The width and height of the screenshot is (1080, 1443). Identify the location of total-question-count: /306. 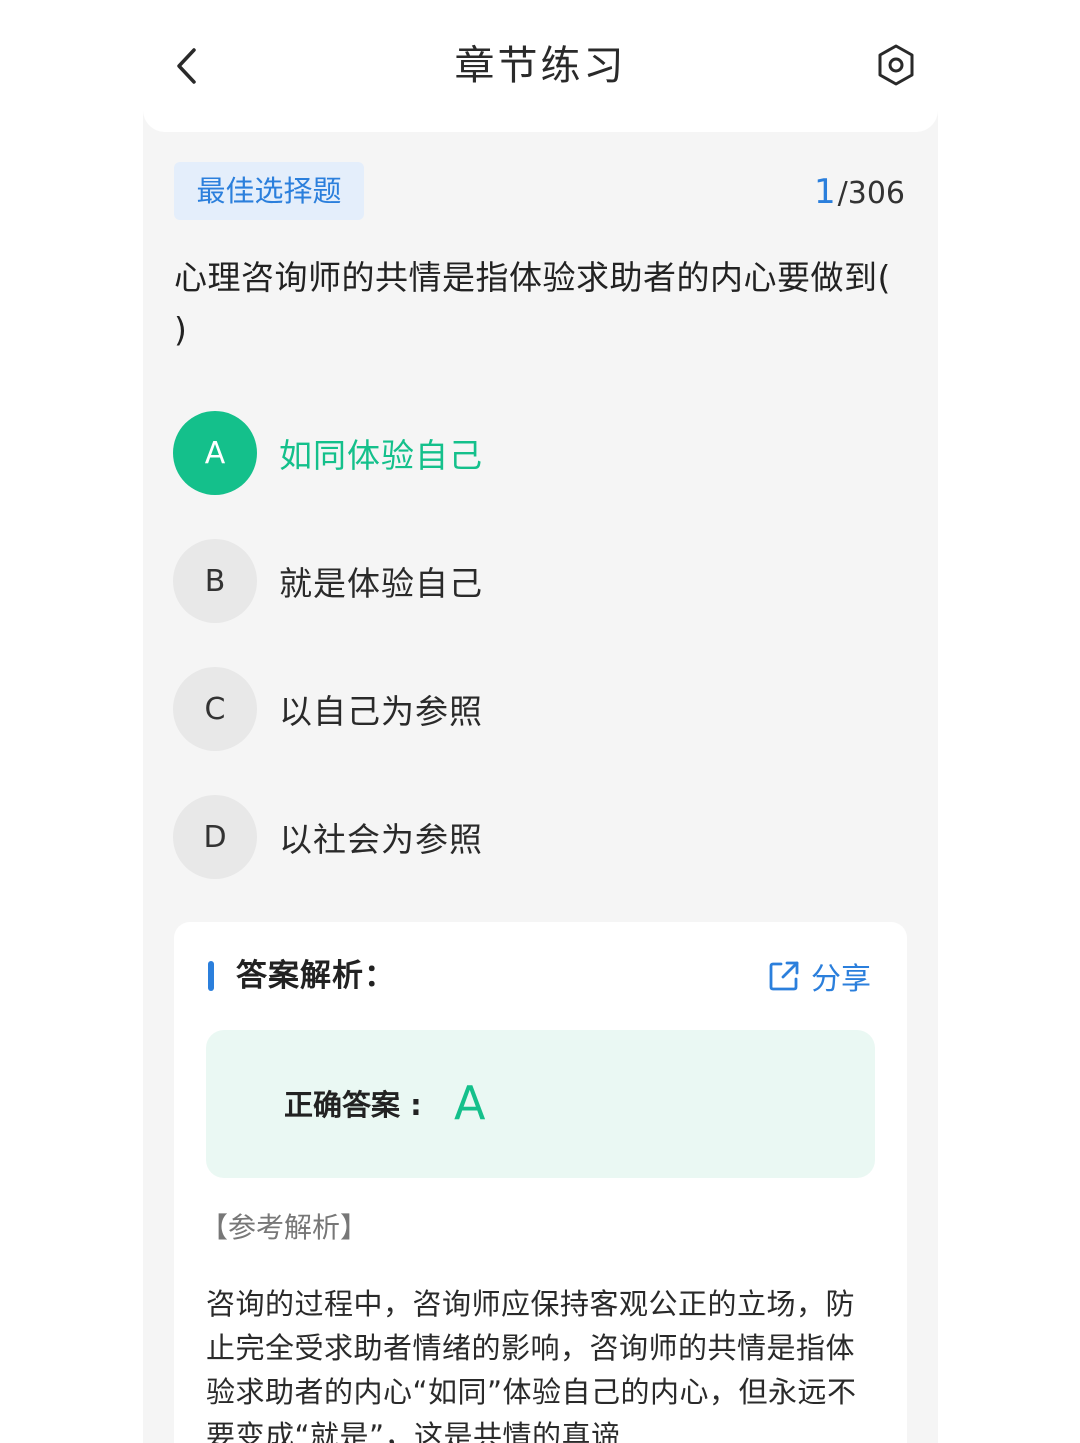
(871, 193).